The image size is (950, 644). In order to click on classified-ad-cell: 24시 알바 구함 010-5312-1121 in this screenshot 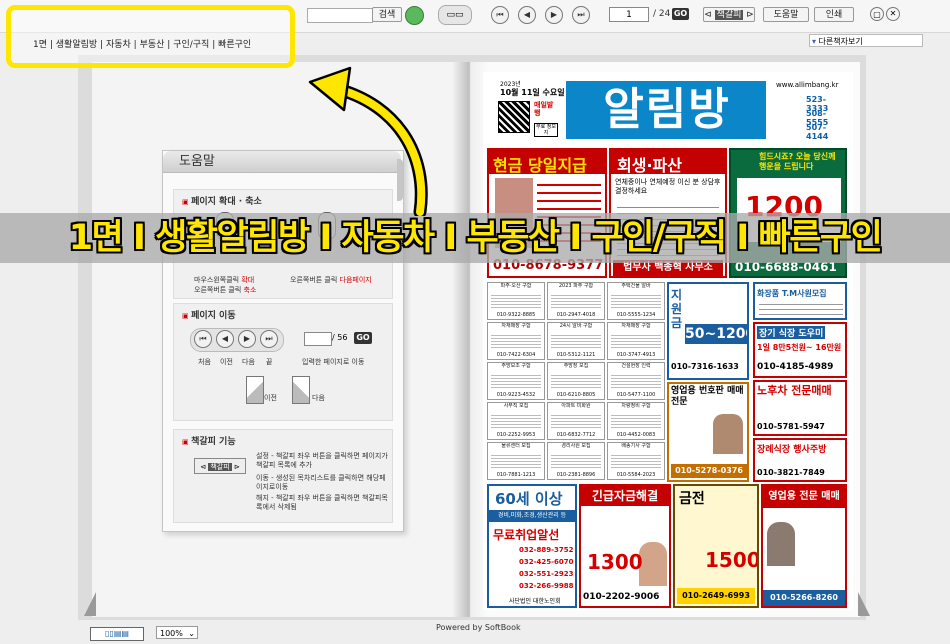, I will do `click(576, 341)`.